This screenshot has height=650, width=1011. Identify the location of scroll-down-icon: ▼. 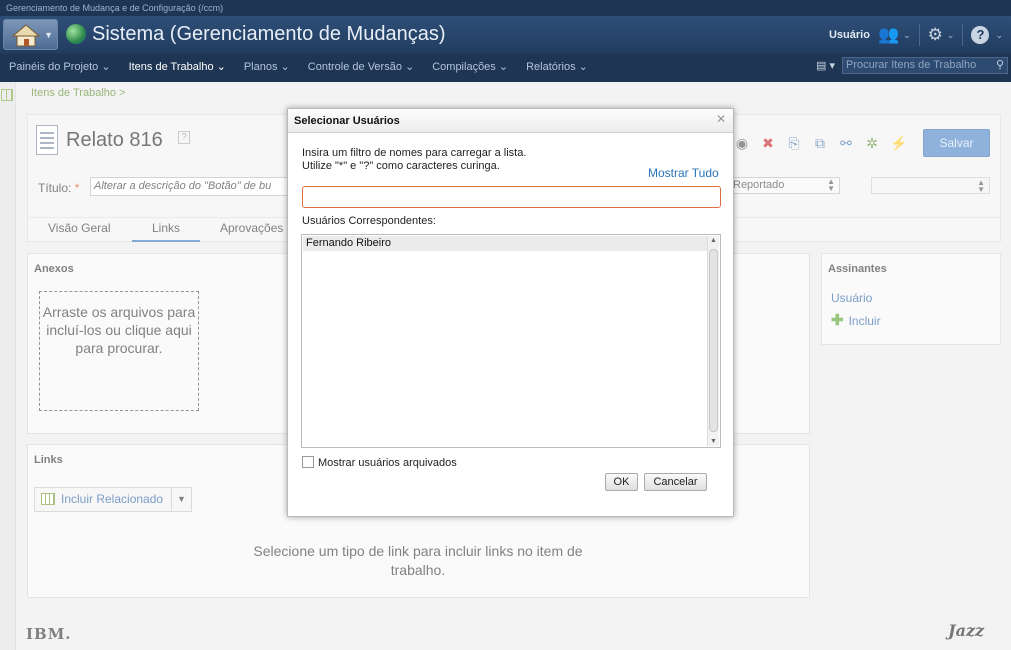
(713, 441).